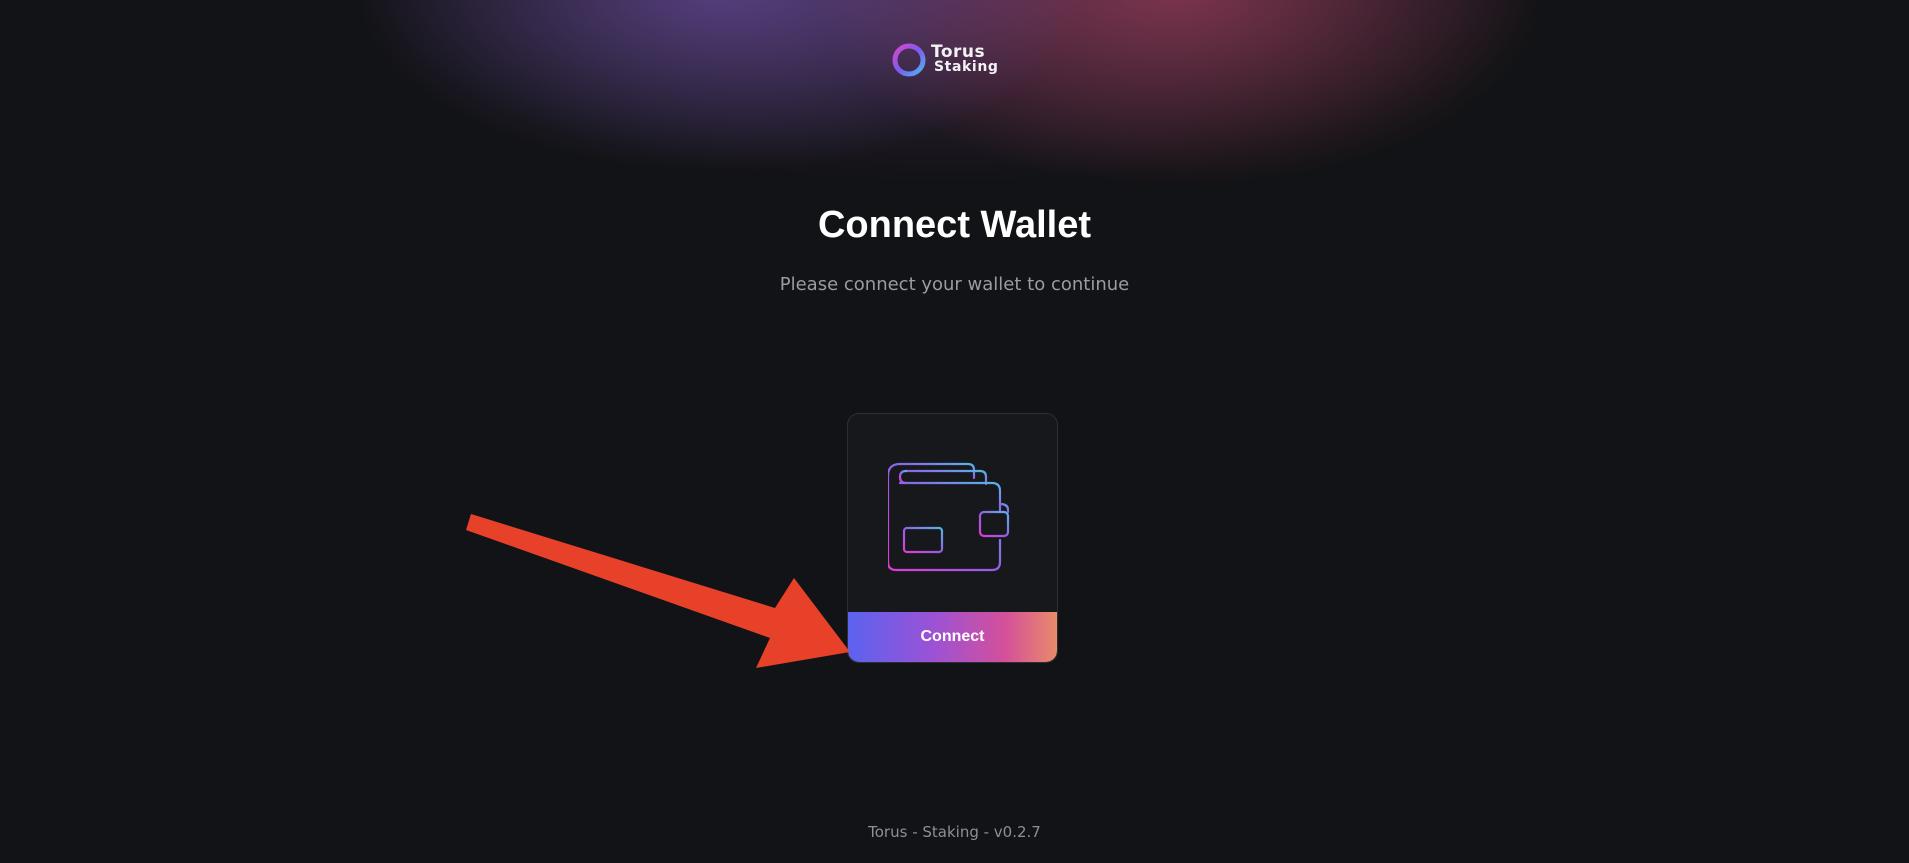 Image resolution: width=1909 pixels, height=863 pixels. Describe the element at coordinates (658, 591) in the screenshot. I see `red-arrow-pointer` at that location.